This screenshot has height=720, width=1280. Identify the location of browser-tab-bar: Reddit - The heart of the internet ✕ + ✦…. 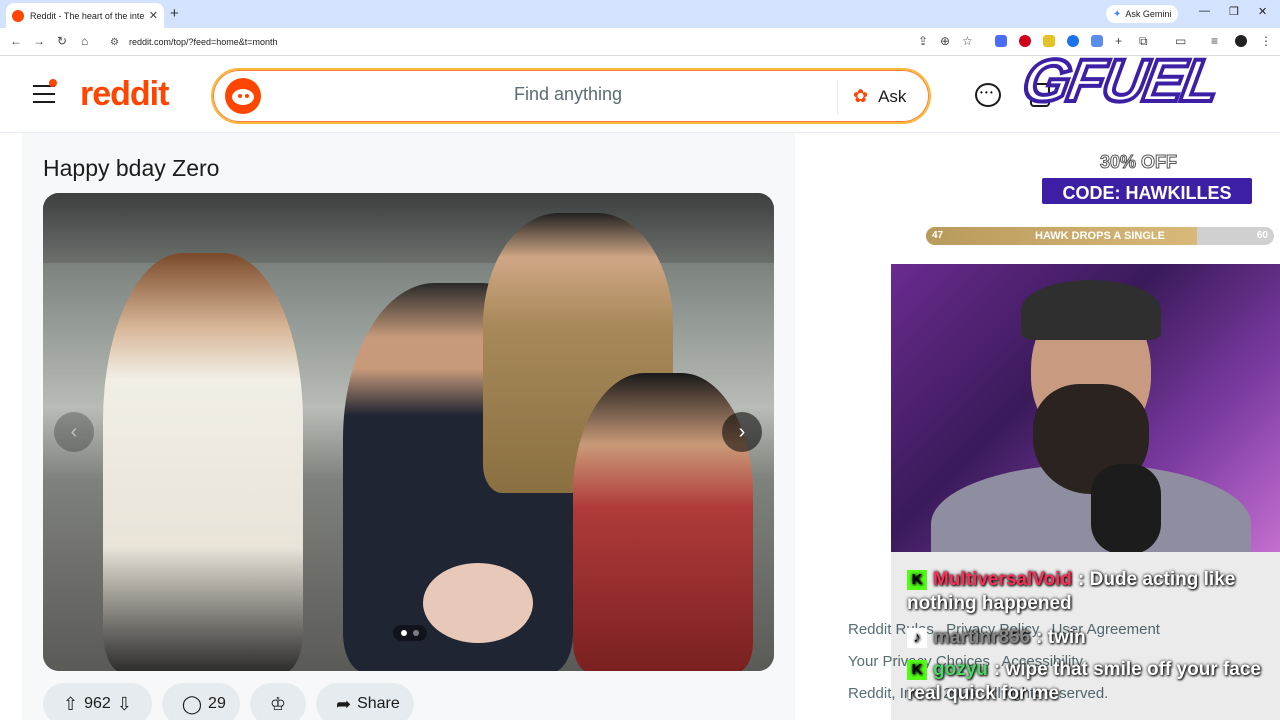
(640, 14).